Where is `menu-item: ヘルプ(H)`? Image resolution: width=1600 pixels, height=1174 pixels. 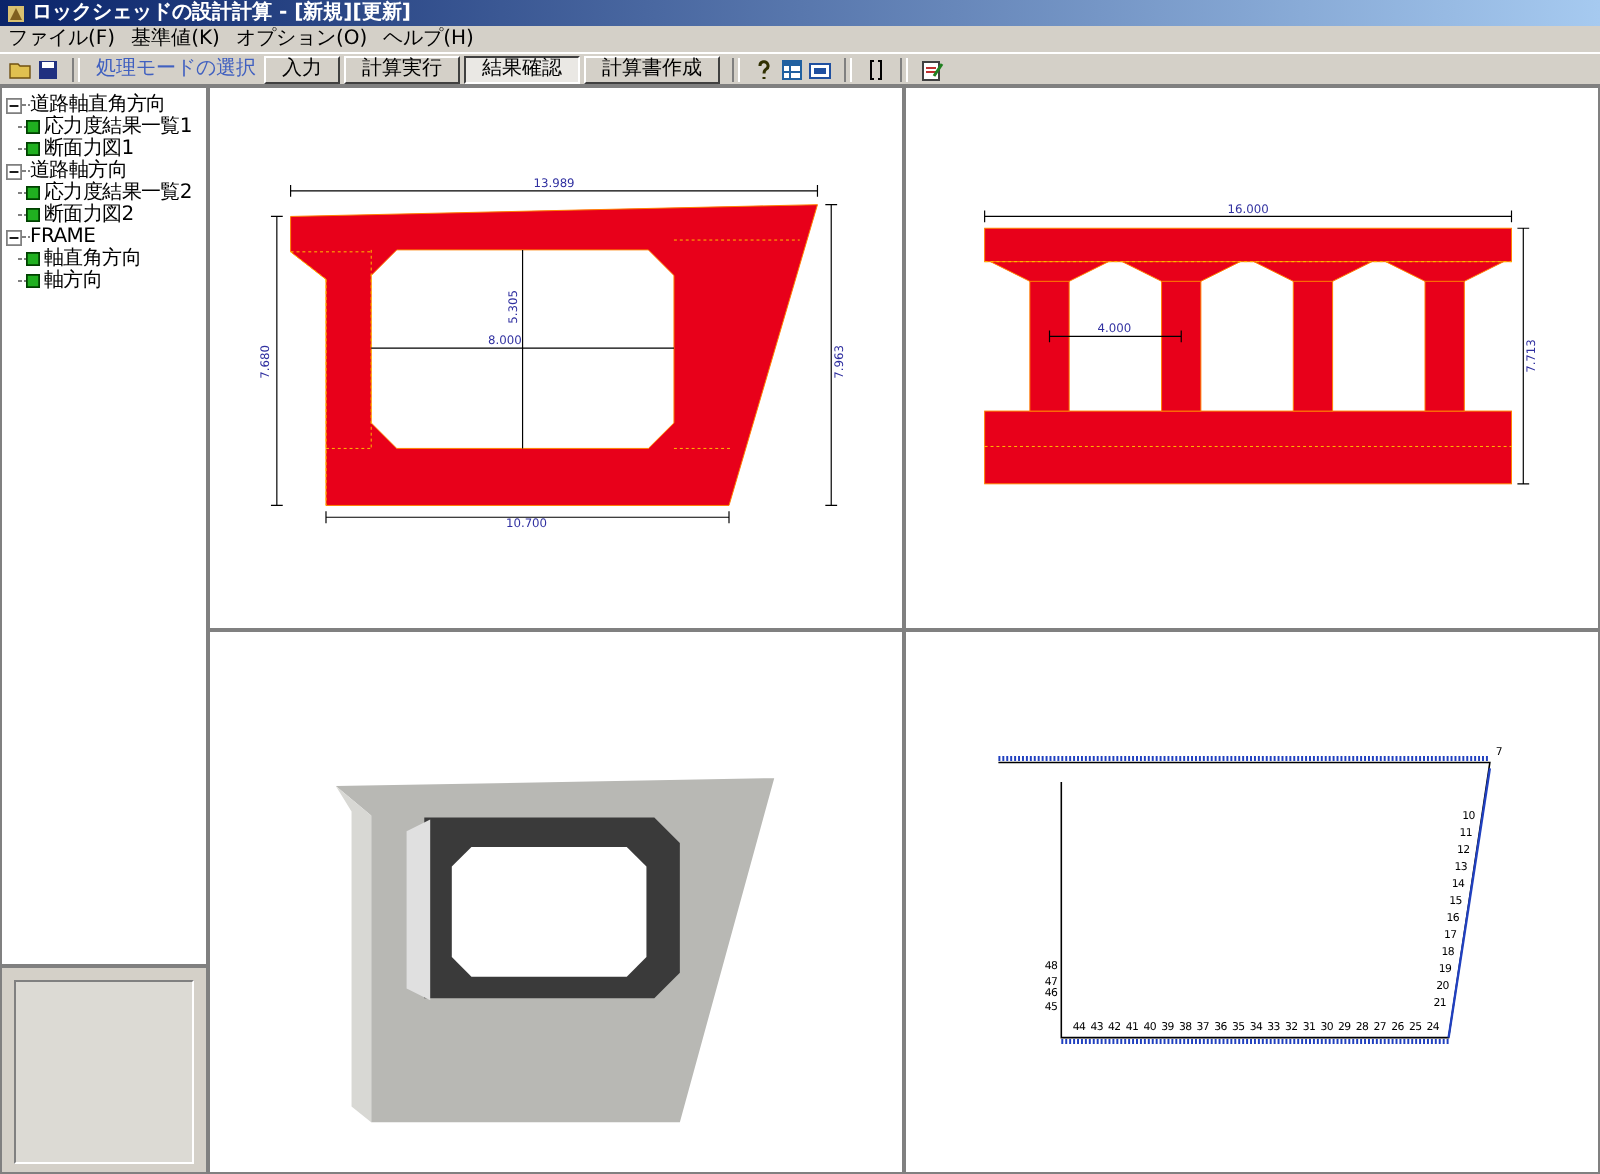 menu-item: ヘルプ(H) is located at coordinates (428, 39).